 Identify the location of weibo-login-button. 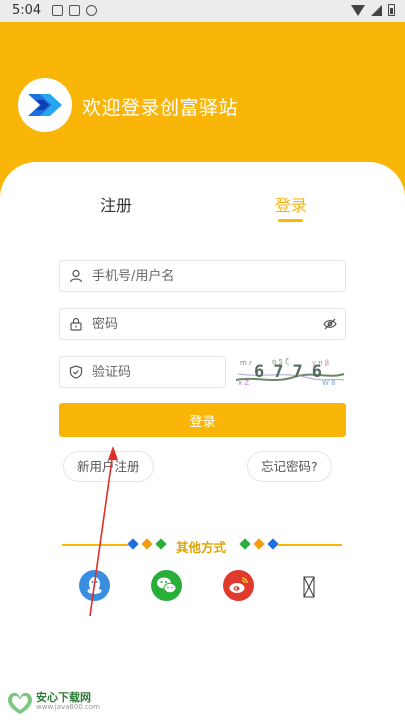
(238, 585).